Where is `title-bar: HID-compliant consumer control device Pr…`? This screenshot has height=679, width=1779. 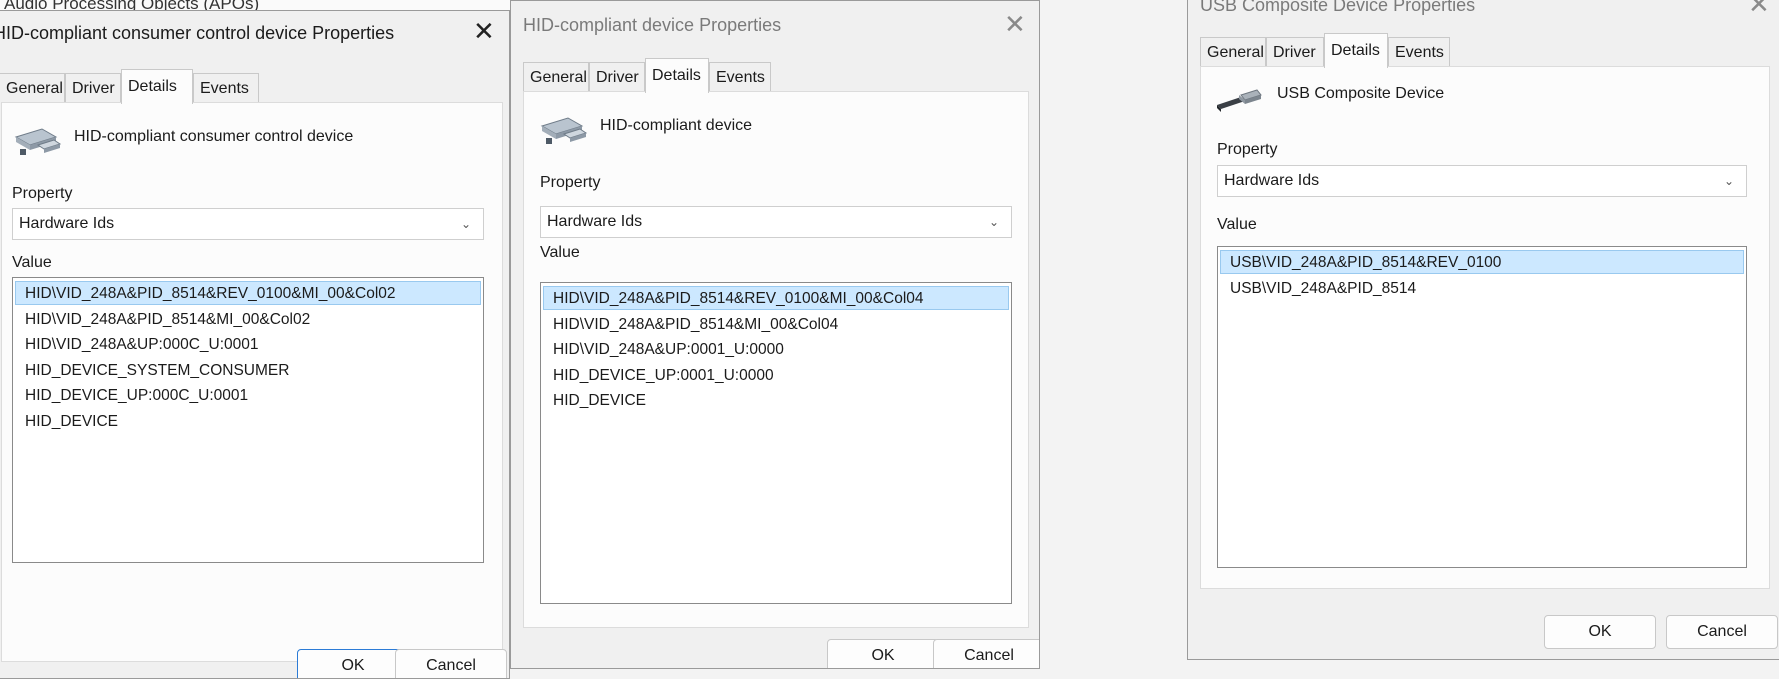
title-bar: HID-compliant consumer control device Pr… is located at coordinates (254, 34).